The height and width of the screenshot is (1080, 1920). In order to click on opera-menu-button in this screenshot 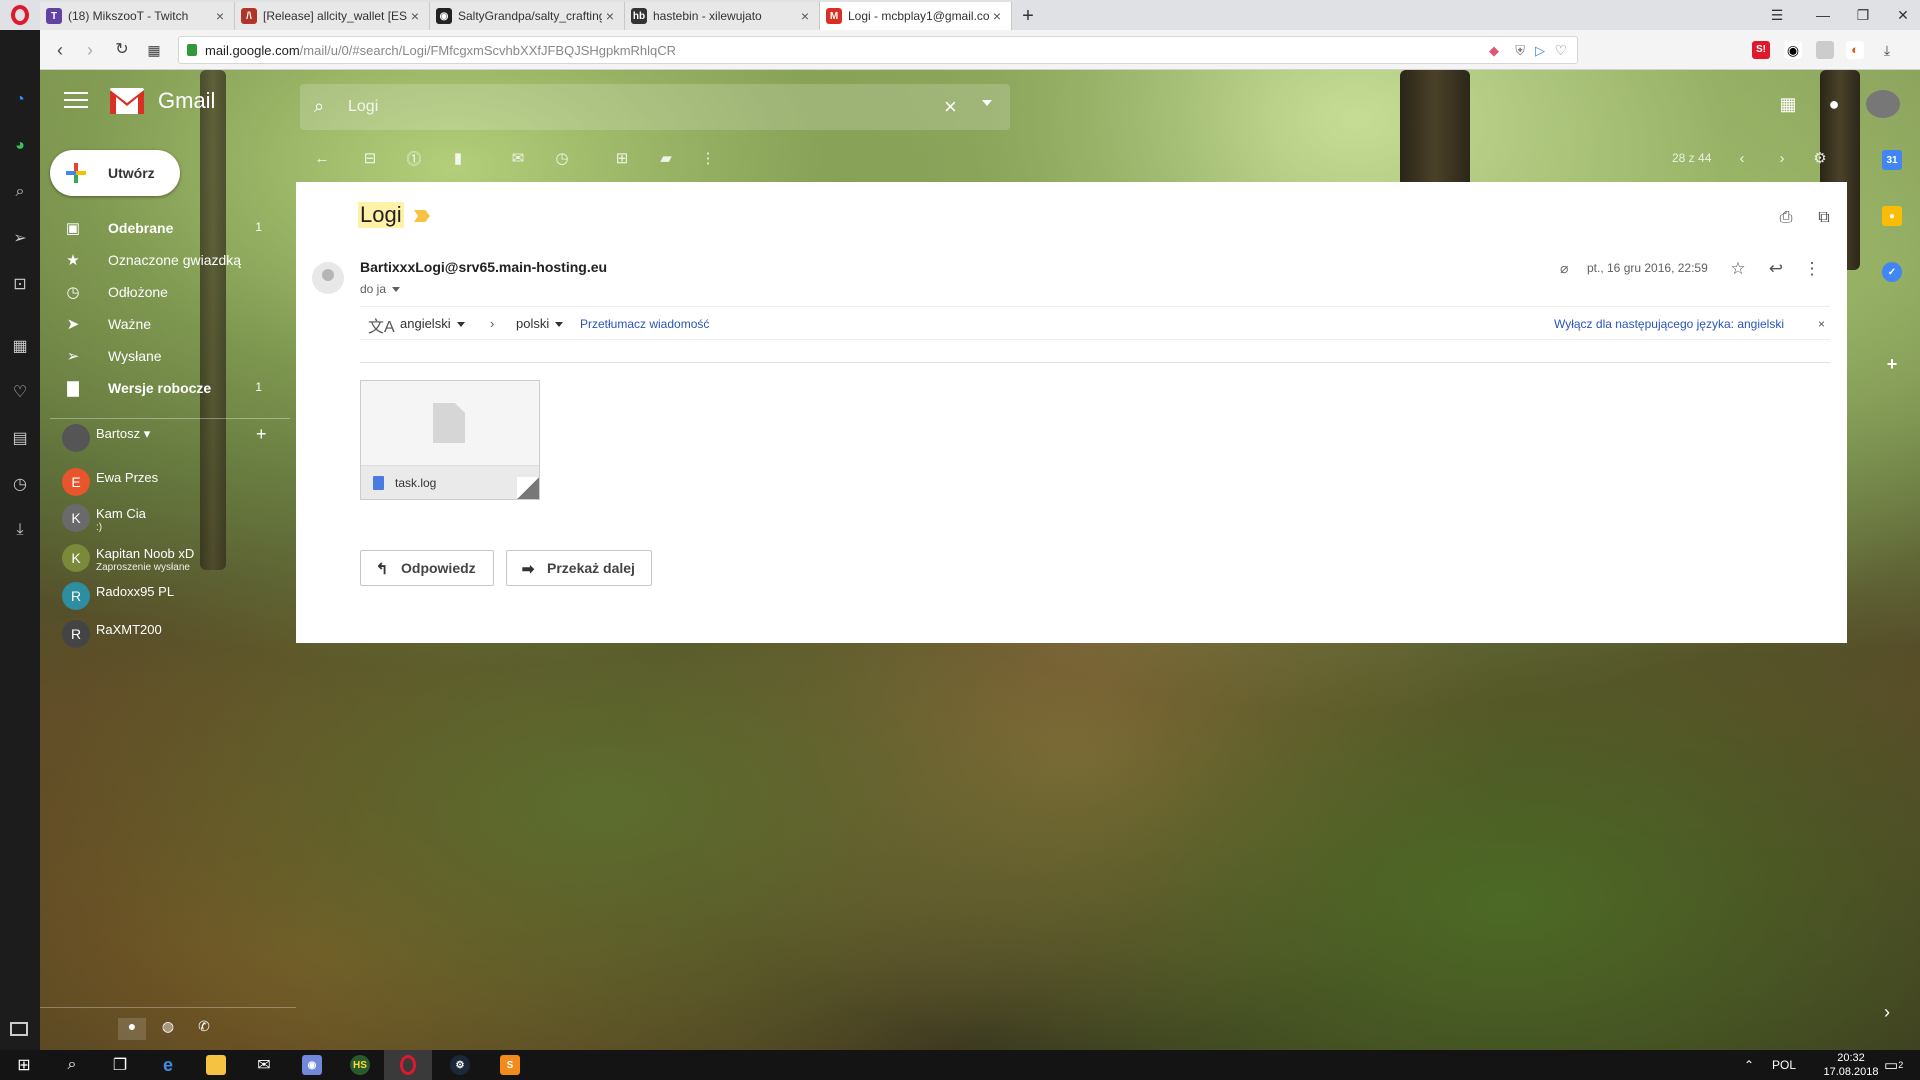, I will do `click(20, 15)`.